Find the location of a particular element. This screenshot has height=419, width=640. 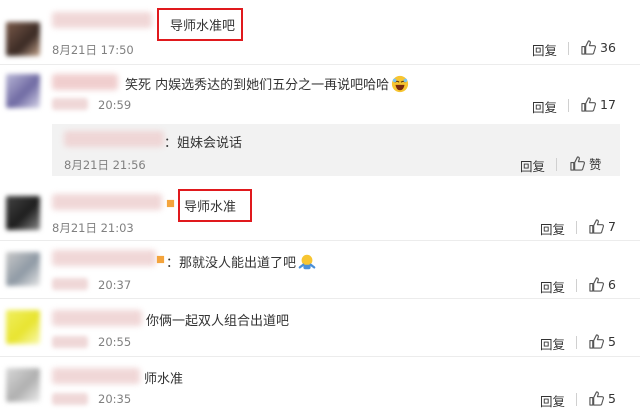

comment-time: 20:59 is located at coordinates (115, 105).